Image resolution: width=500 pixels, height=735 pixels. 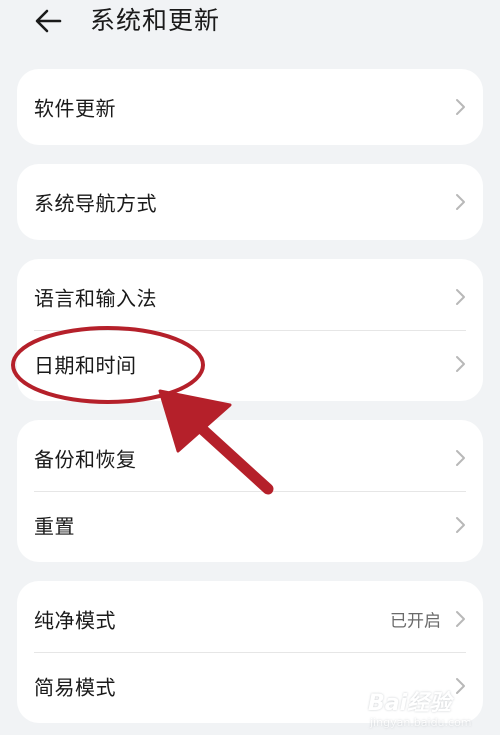 What do you see at coordinates (250, 297) in the screenshot?
I see `settings-item-language-input: 语言和输入法` at bounding box center [250, 297].